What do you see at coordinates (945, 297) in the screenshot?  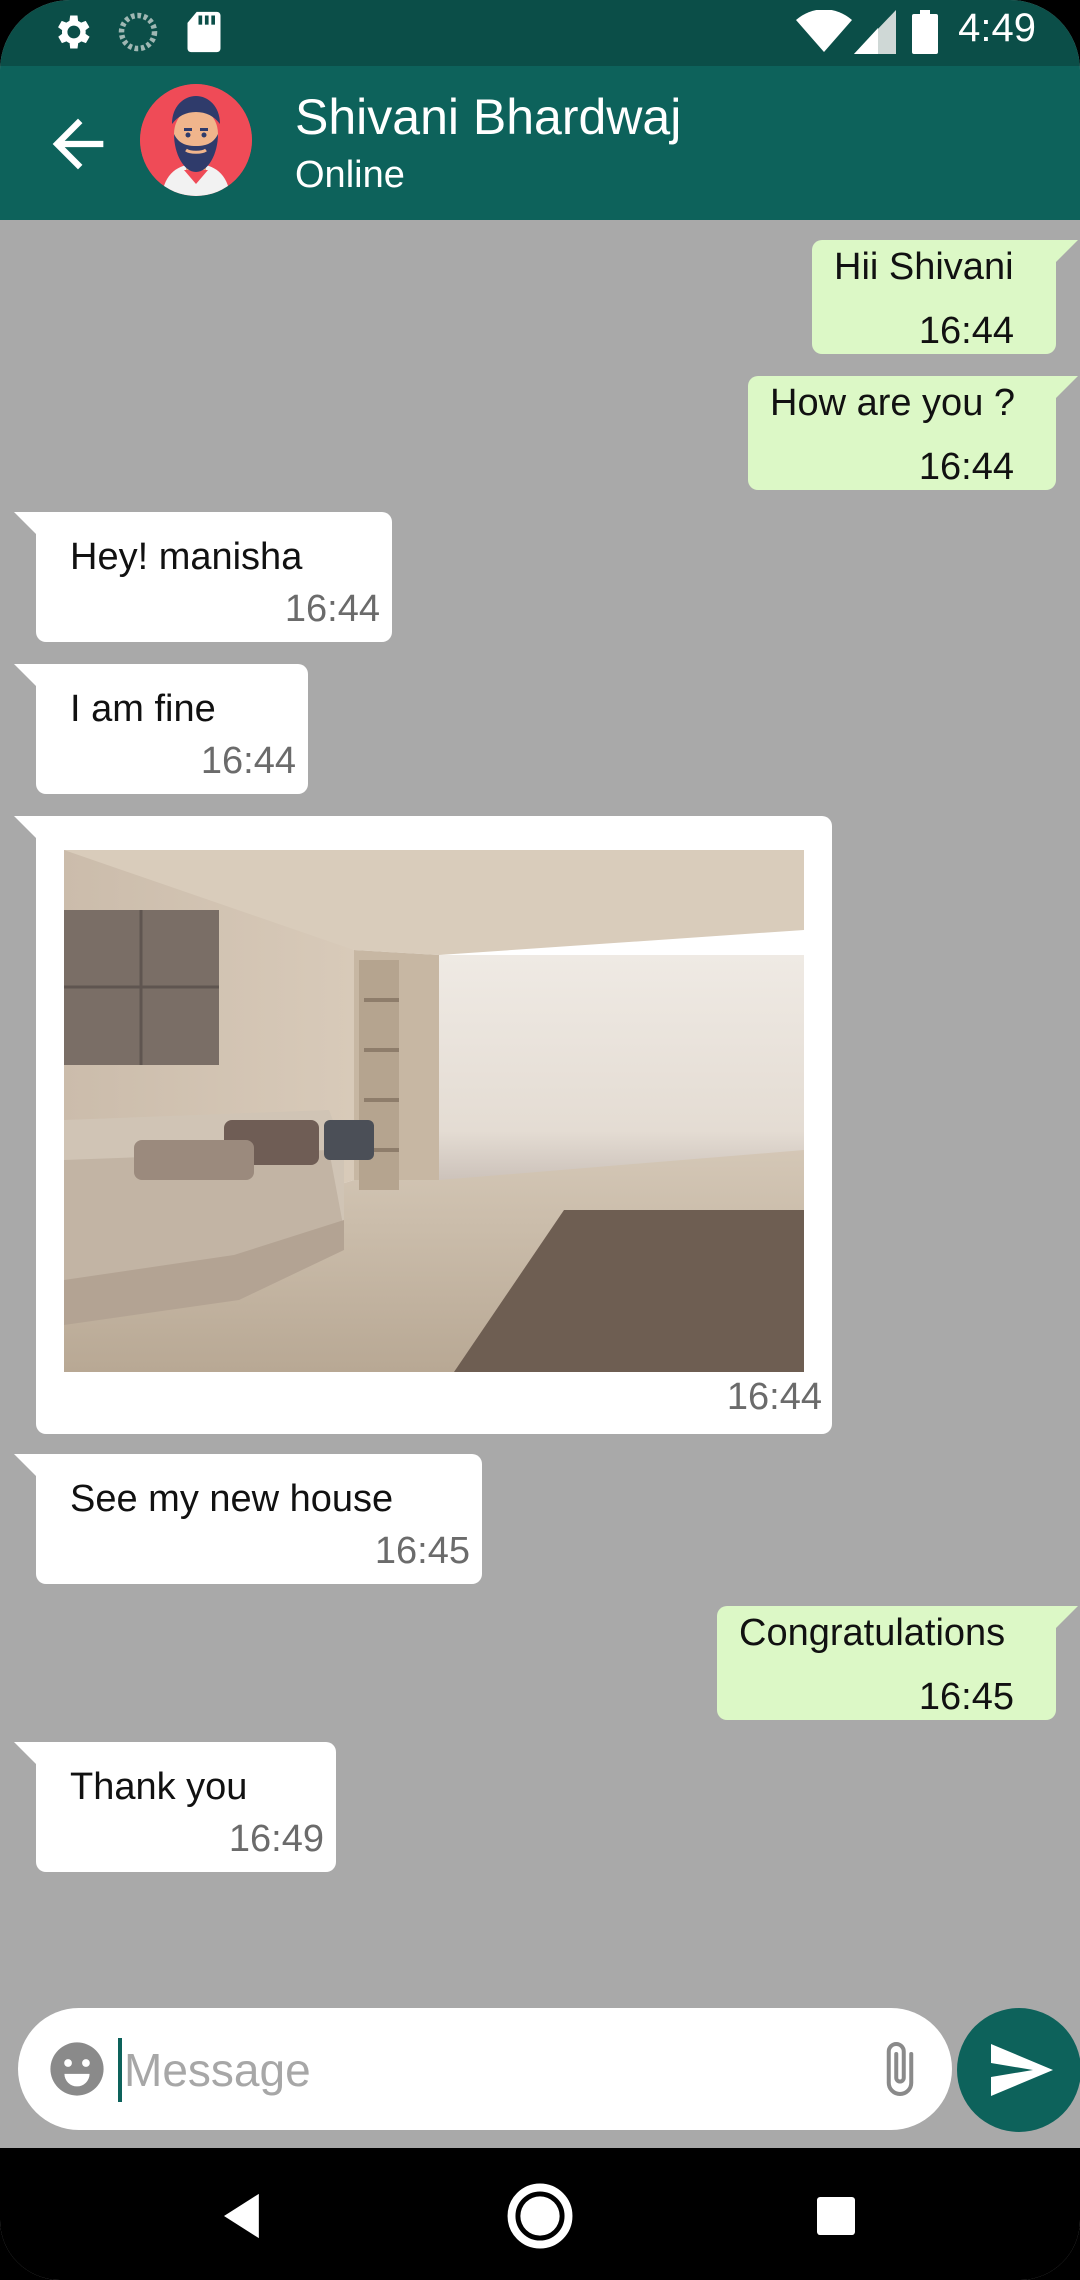 I see `message-outgoing: Hii Shivani 16:44` at bounding box center [945, 297].